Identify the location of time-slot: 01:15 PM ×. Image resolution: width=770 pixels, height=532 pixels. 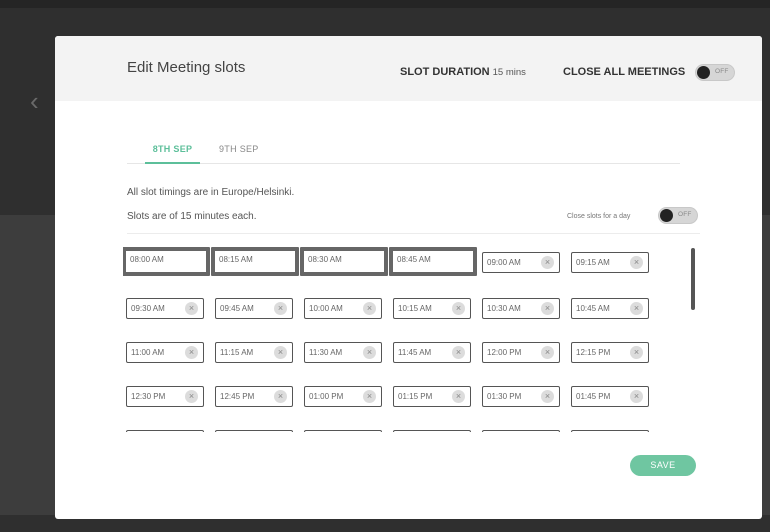
(432, 396).